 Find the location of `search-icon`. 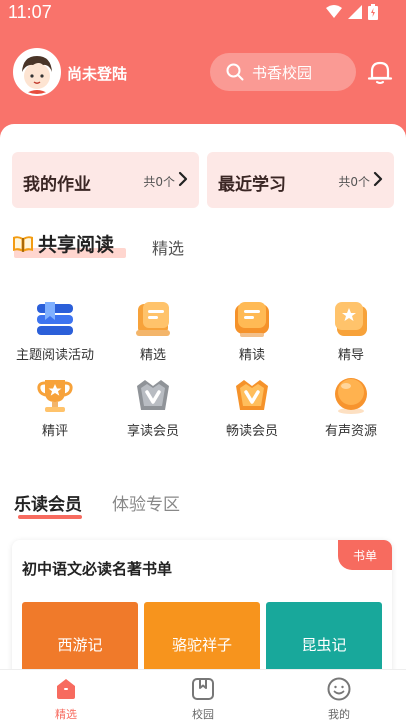

search-icon is located at coordinates (235, 72).